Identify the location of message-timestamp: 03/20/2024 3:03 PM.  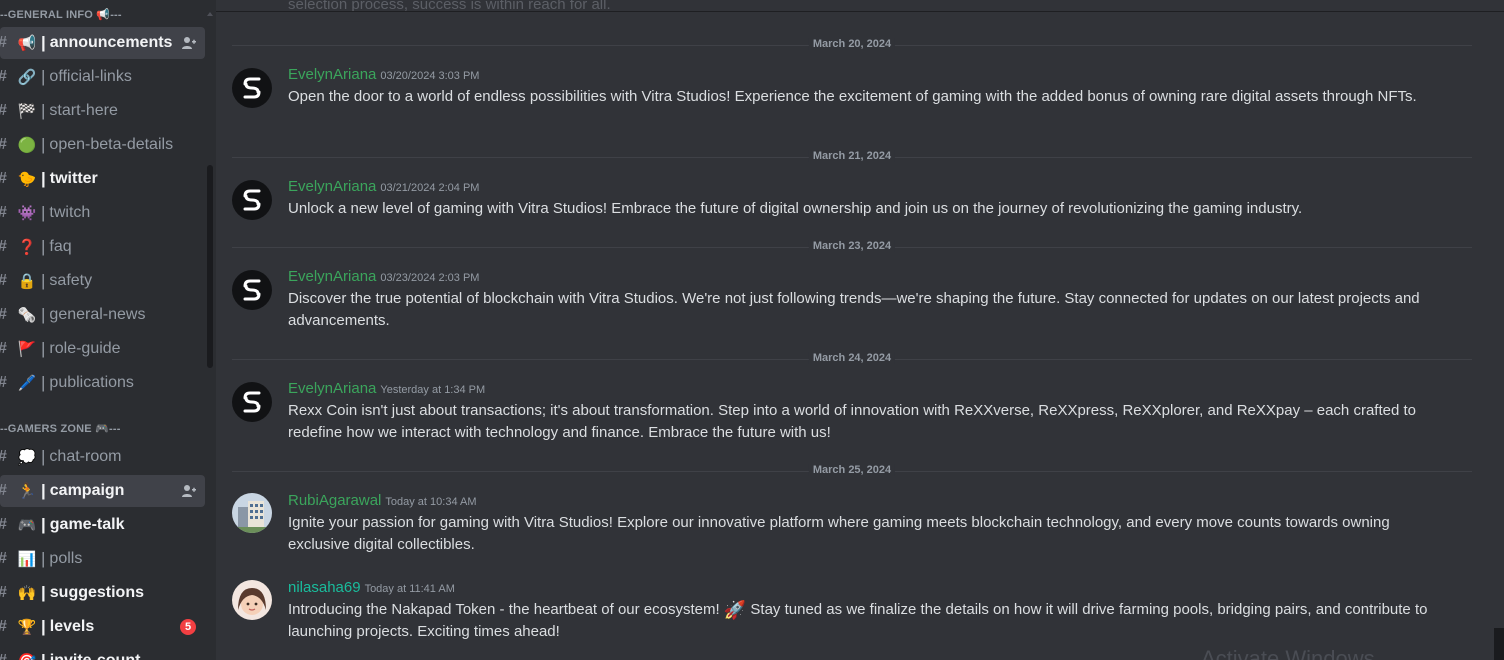
(429, 76).